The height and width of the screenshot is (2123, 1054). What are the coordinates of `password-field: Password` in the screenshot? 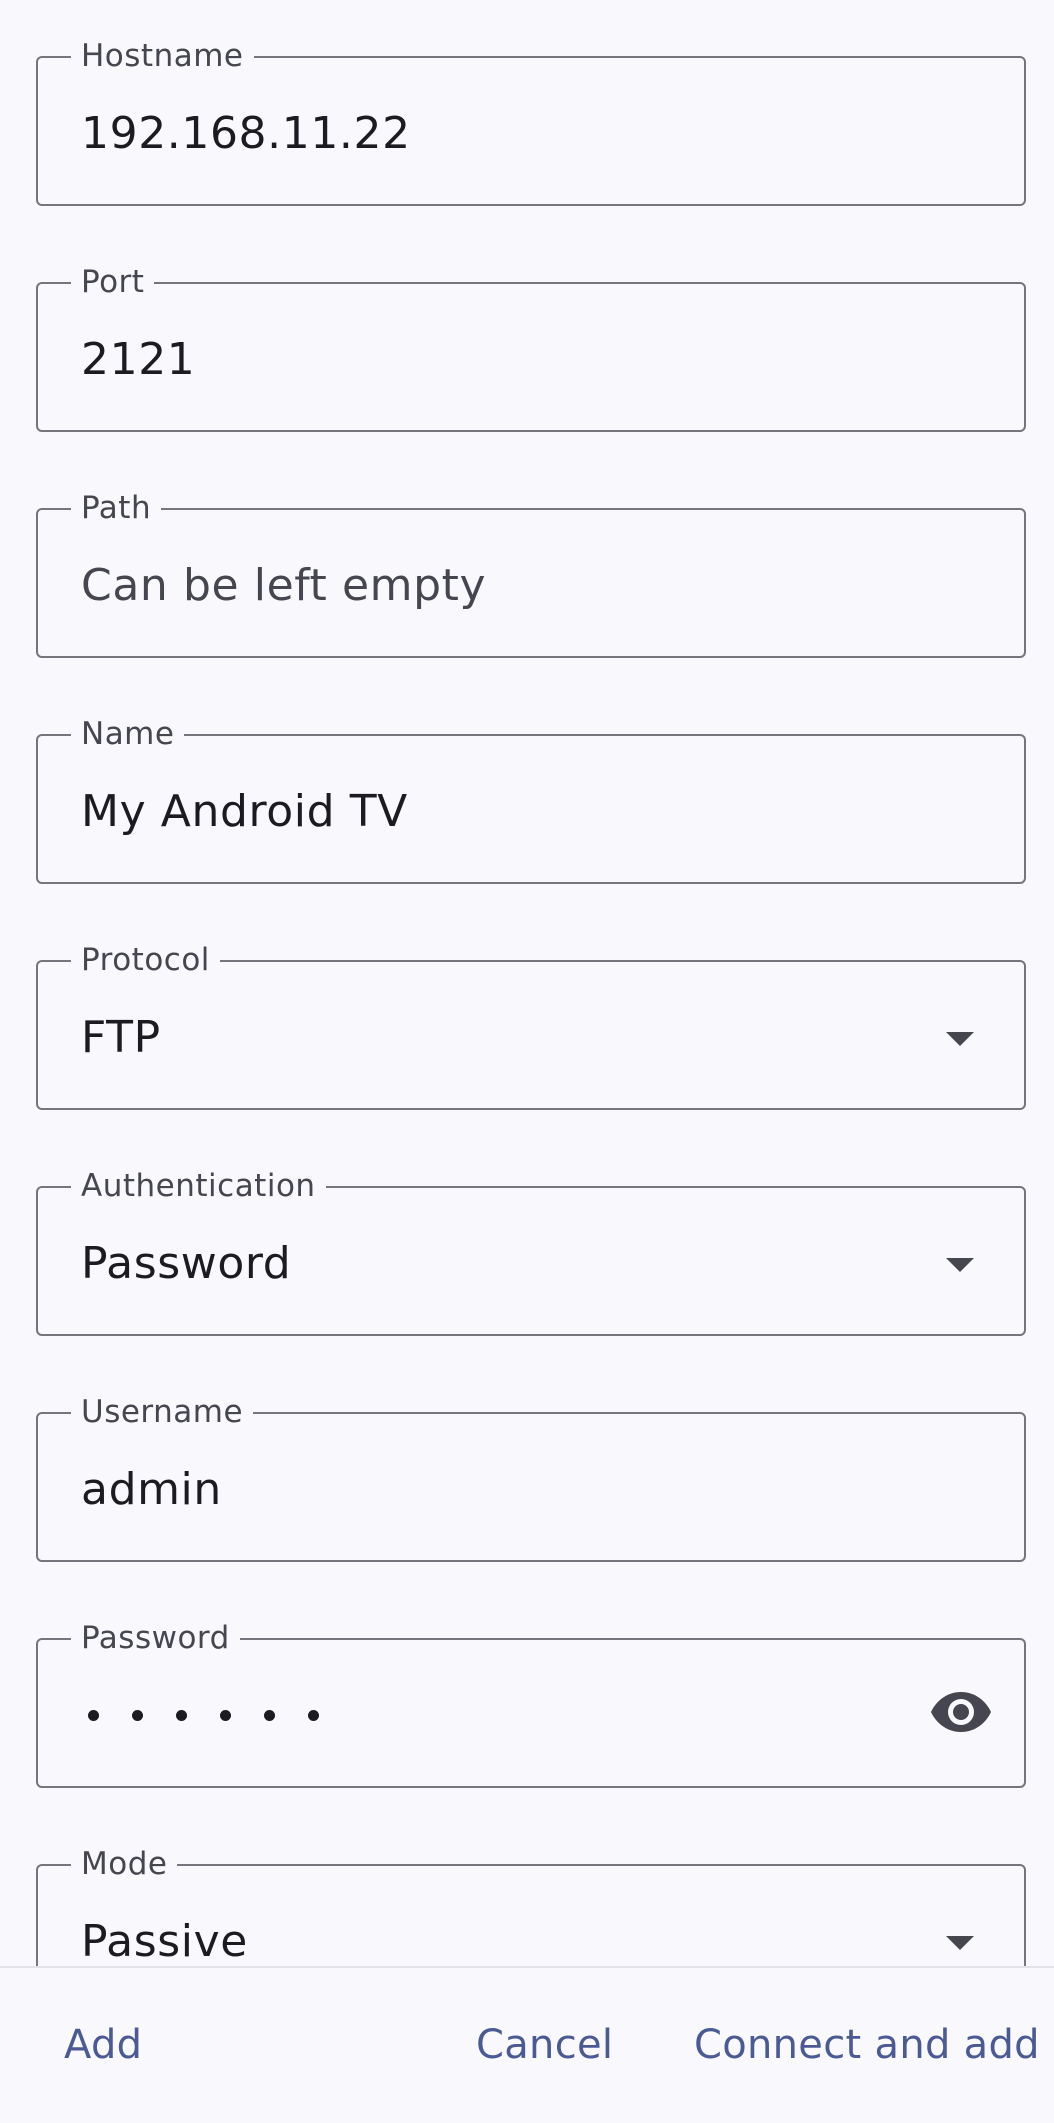 It's located at (531, 1703).